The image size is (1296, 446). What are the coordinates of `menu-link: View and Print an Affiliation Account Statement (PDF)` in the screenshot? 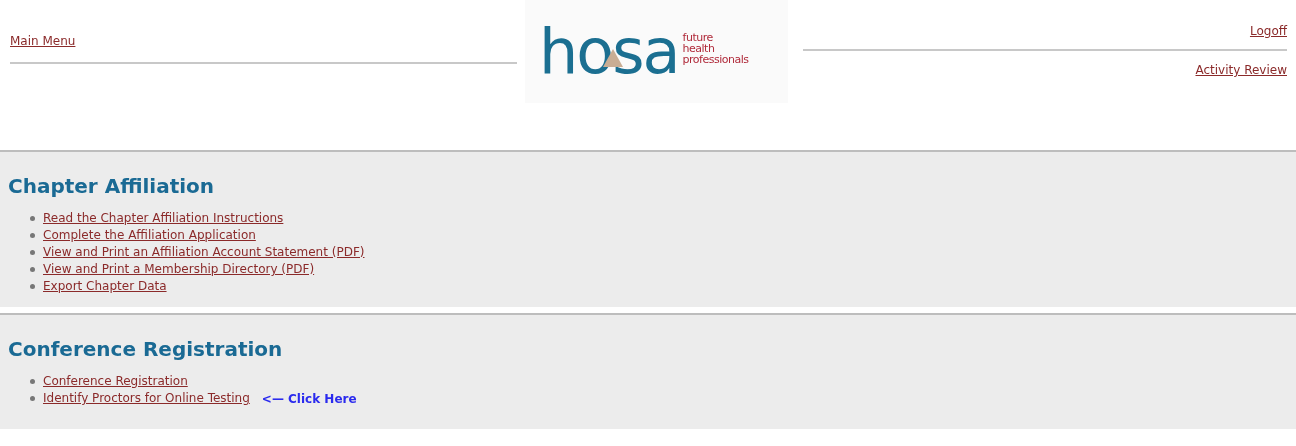 It's located at (204, 252).